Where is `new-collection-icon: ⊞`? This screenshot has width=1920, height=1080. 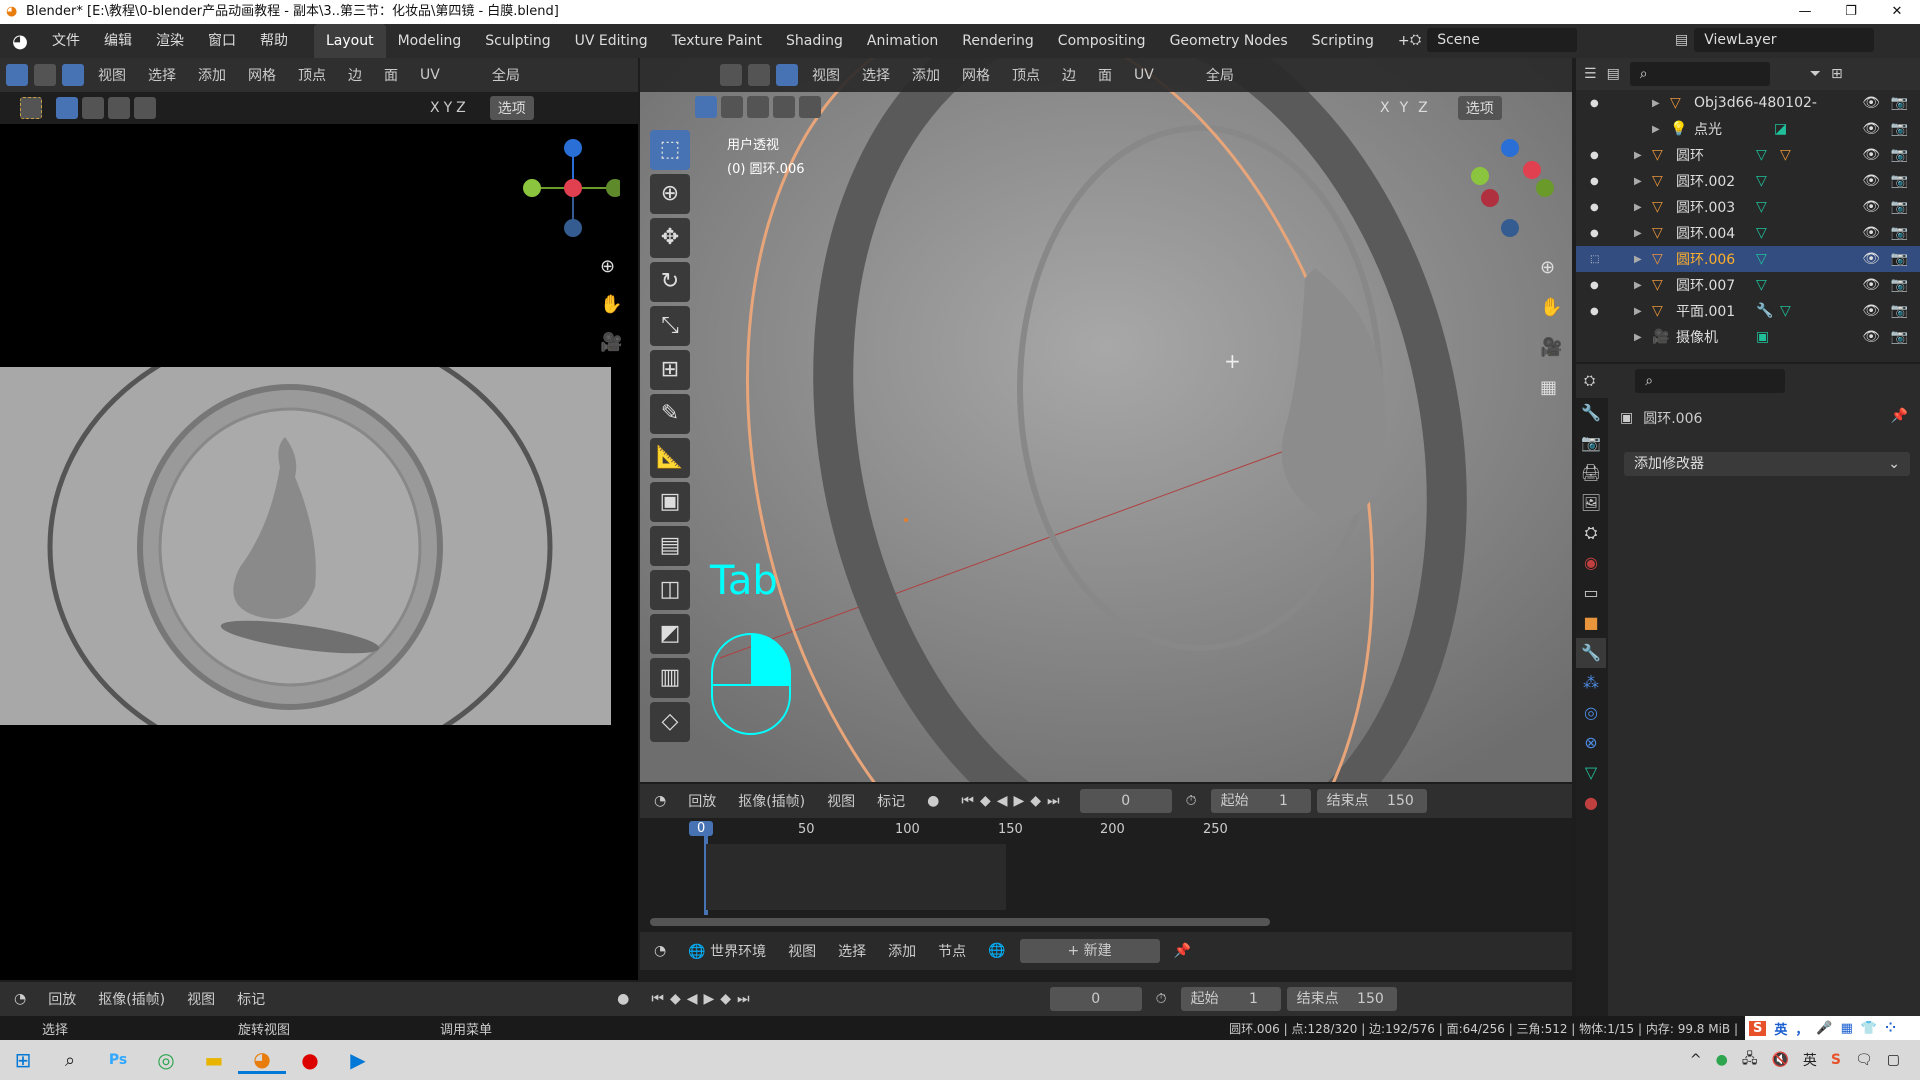
new-collection-icon: ⊞ is located at coordinates (1837, 74).